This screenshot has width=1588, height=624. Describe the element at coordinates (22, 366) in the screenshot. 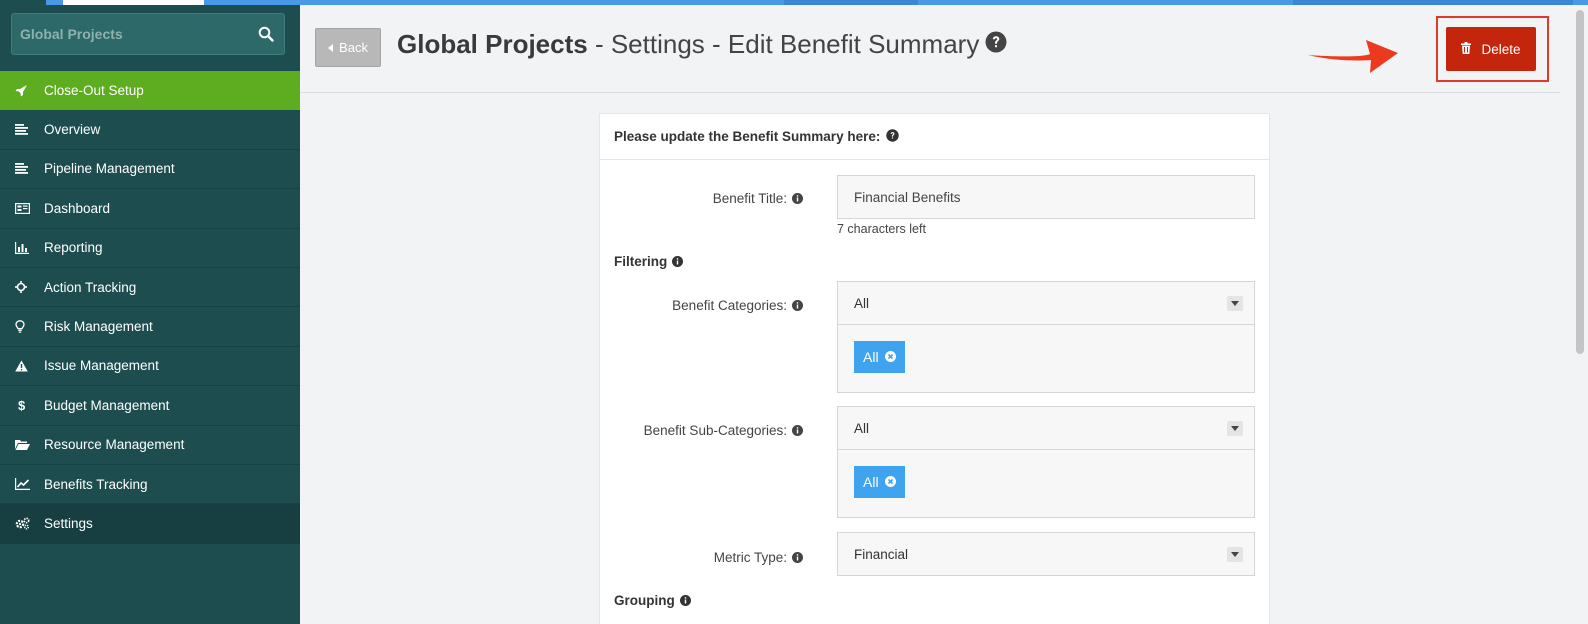

I see `warning-icon` at that location.